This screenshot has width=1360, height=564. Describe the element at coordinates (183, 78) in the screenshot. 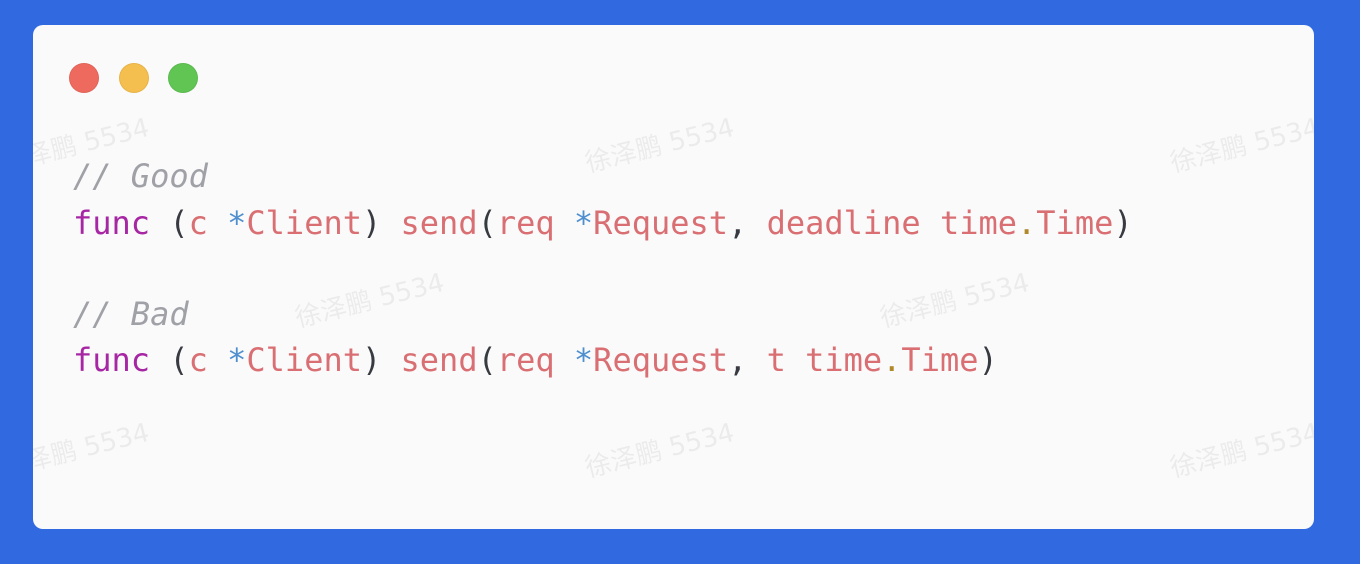

I see `zoom-button` at that location.